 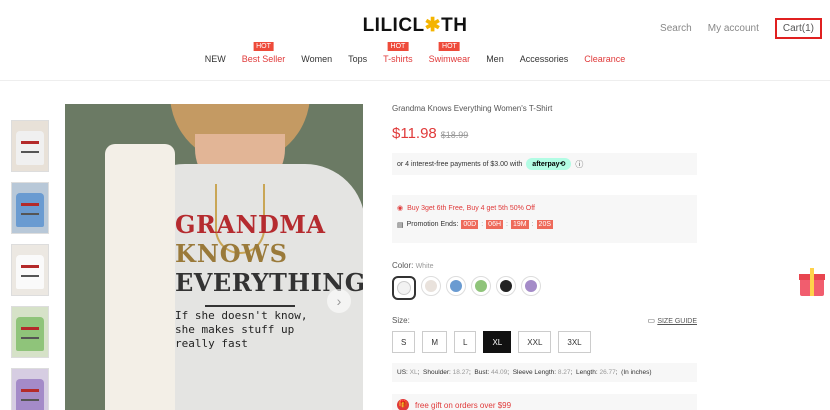 What do you see at coordinates (393, 25) in the screenshot?
I see `logo-text-start: LILICL` at bounding box center [393, 25].